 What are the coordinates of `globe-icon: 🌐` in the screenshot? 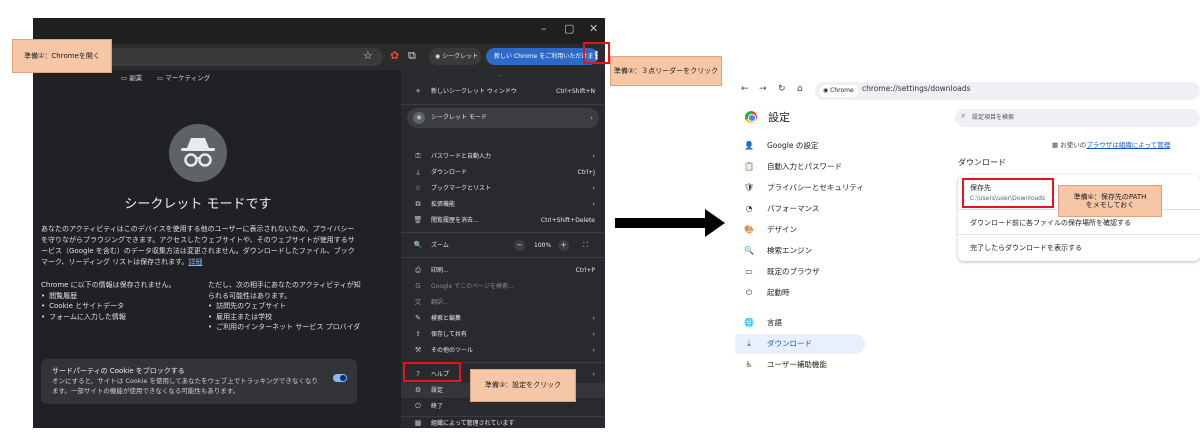 It's located at (749, 322).